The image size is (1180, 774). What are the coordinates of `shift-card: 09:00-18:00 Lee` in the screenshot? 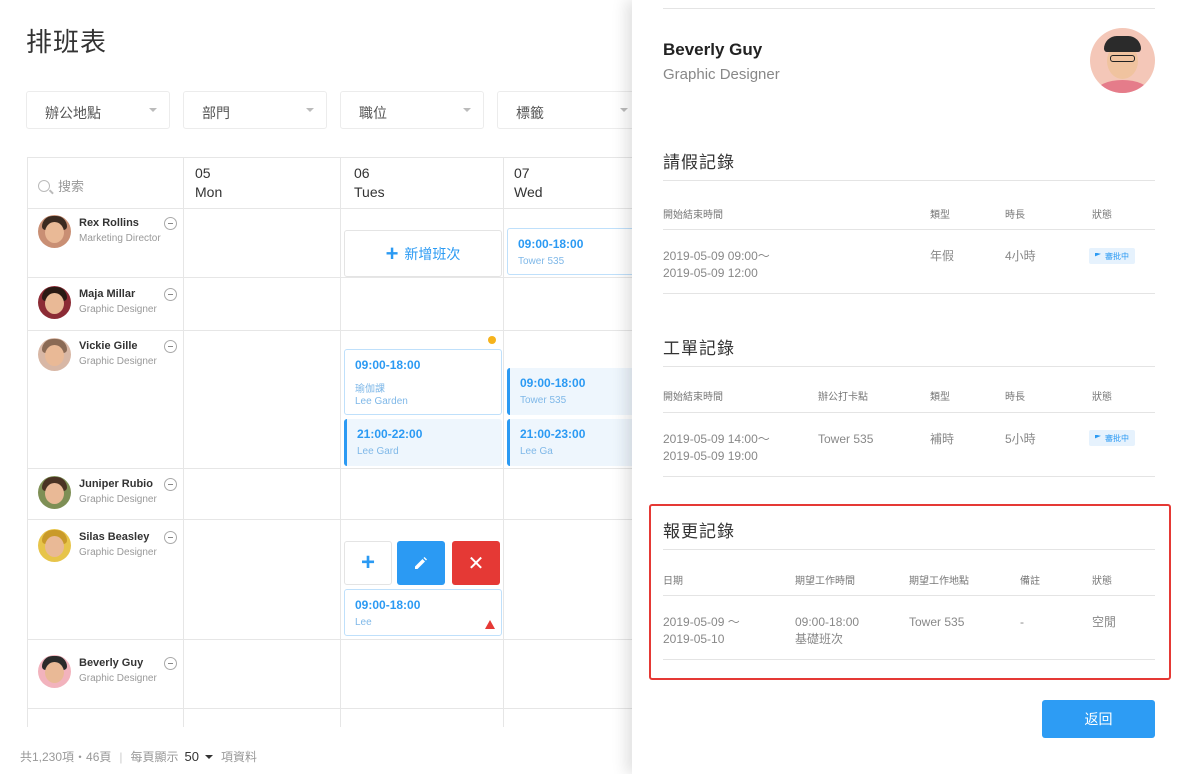 It's located at (423, 612).